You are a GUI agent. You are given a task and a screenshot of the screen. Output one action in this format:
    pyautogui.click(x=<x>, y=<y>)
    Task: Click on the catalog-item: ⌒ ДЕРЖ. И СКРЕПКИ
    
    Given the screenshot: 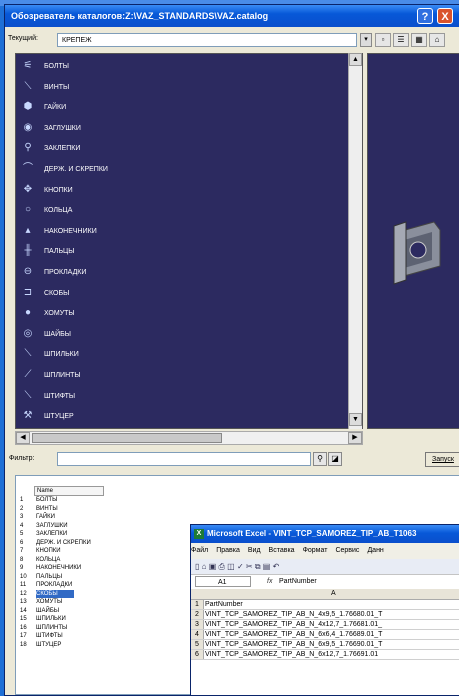 What is the action you would take?
    pyautogui.click(x=182, y=170)
    